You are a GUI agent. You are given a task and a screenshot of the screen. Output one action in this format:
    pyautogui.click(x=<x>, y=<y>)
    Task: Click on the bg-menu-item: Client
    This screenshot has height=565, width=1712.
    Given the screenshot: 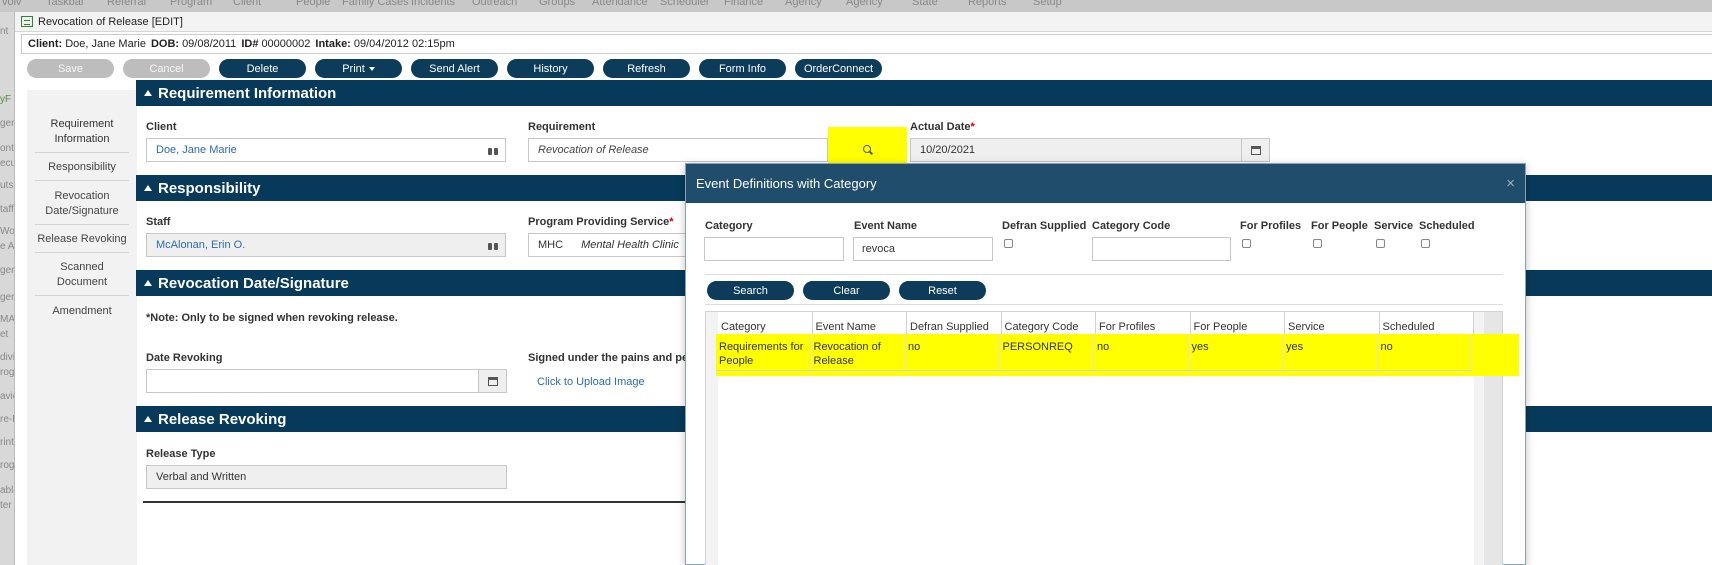 What is the action you would take?
    pyautogui.click(x=247, y=4)
    